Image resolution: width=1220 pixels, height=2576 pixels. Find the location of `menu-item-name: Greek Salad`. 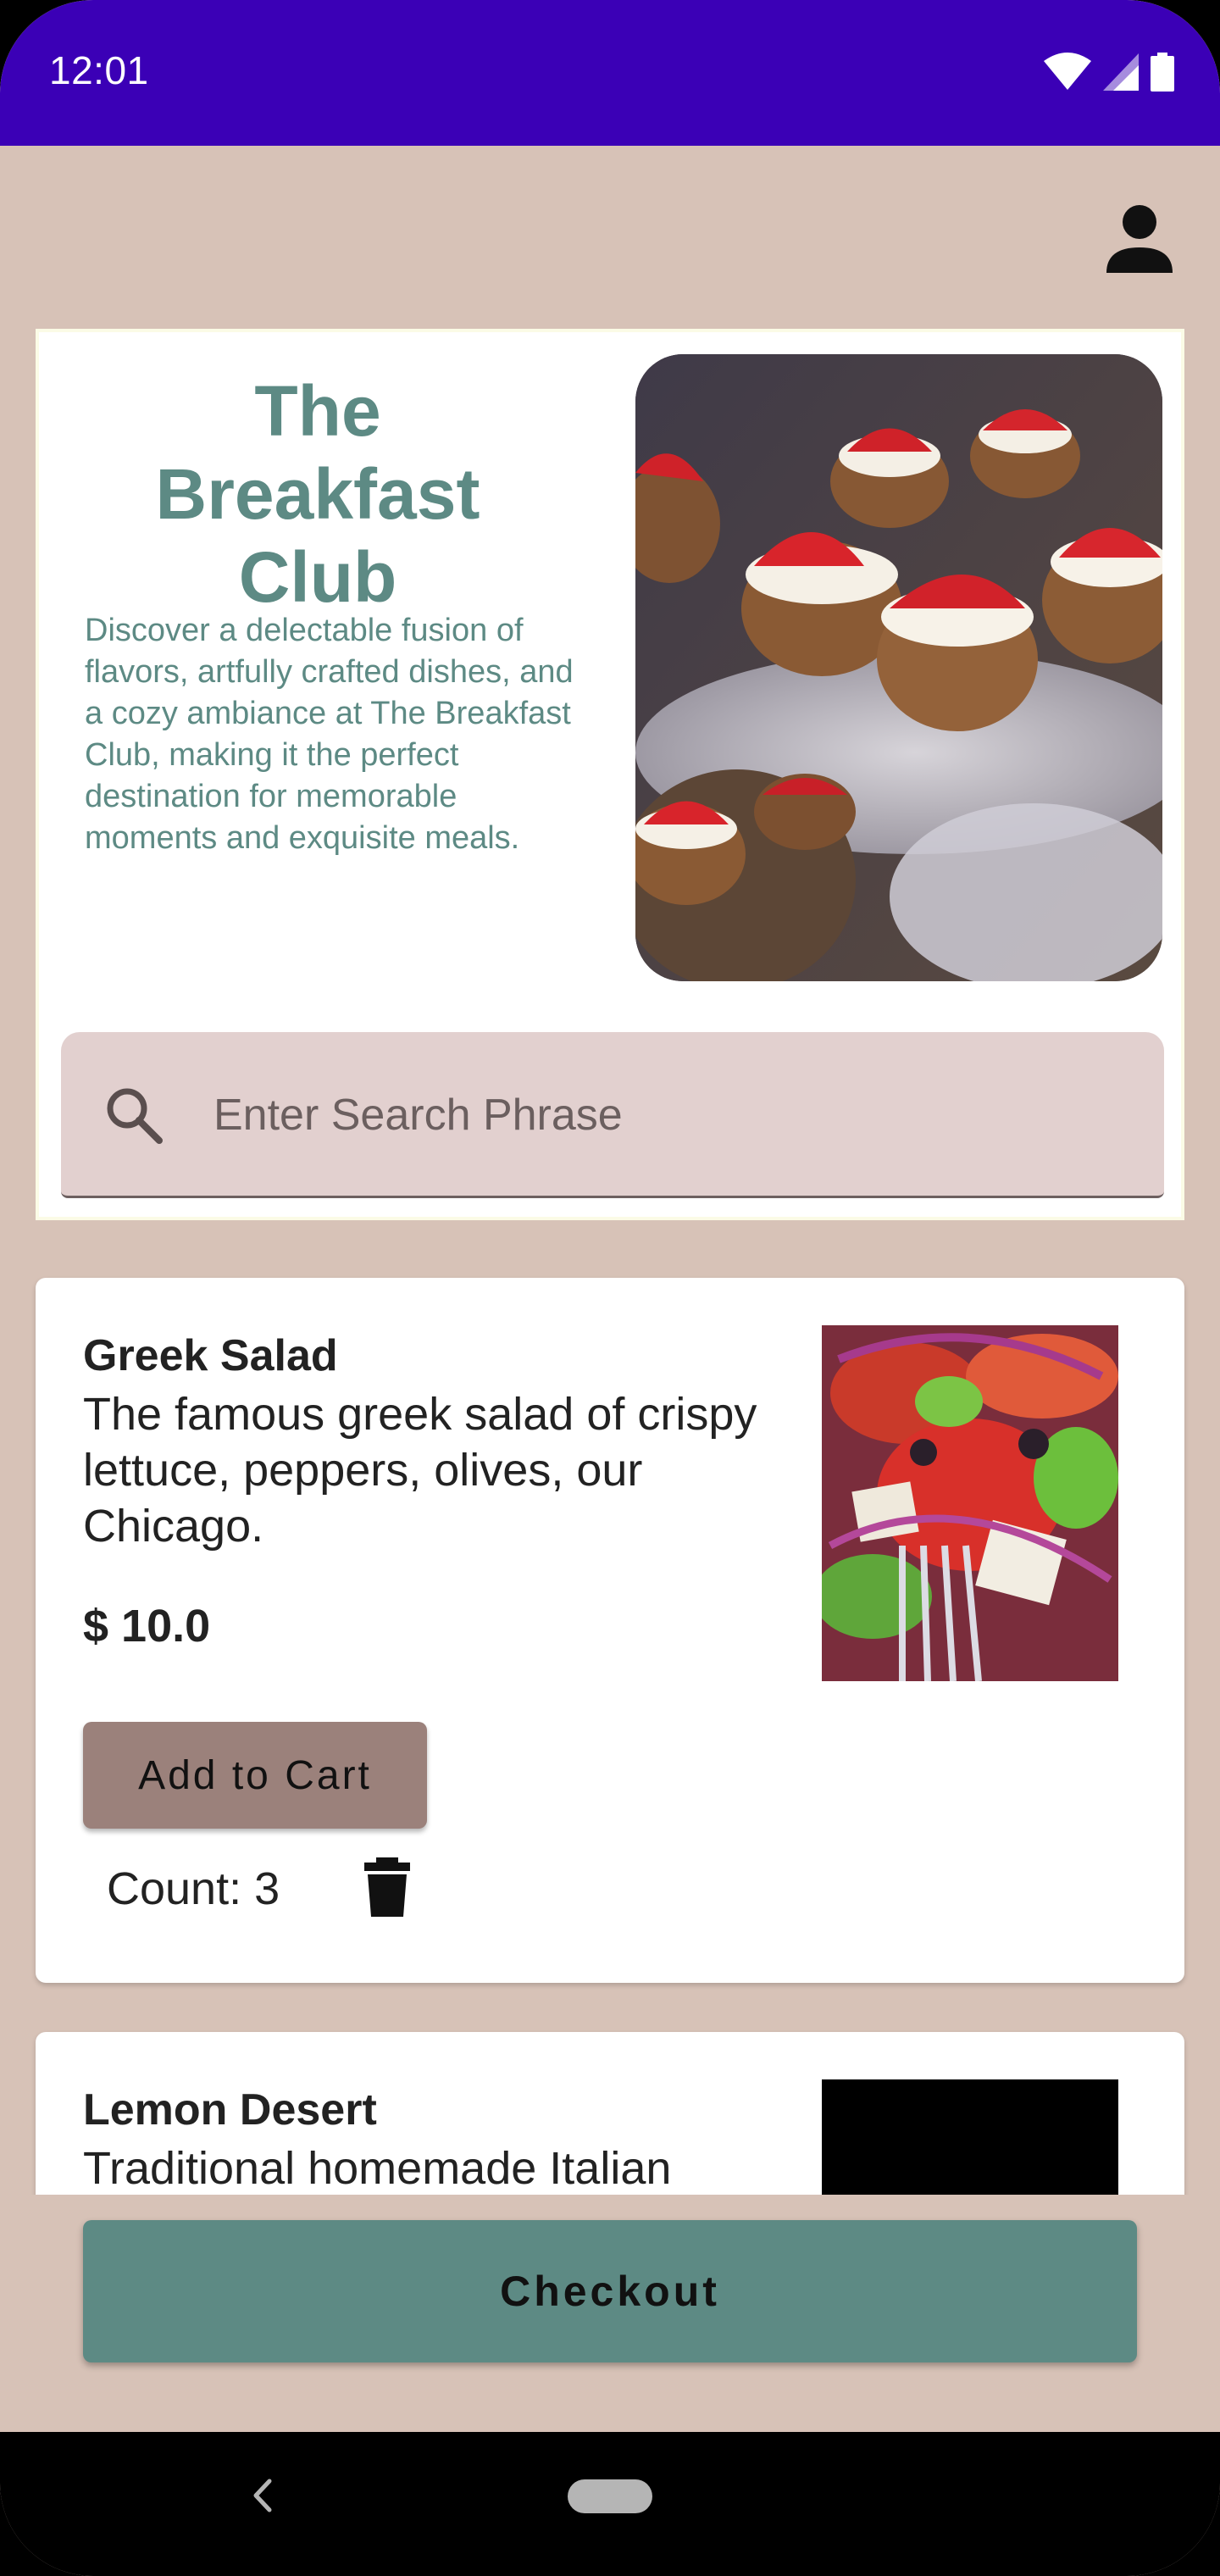

menu-item-name: Greek Salad is located at coordinates (210, 1355).